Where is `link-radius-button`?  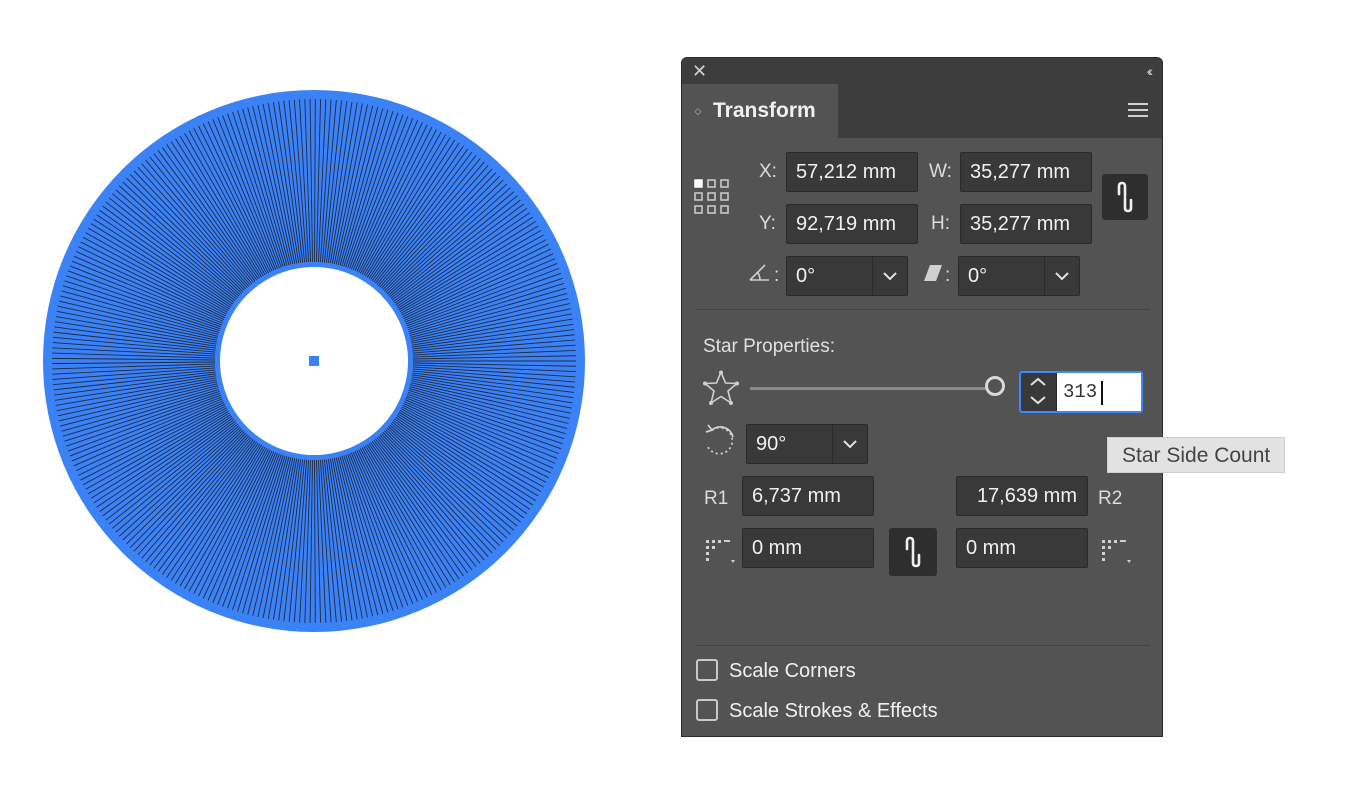
link-radius-button is located at coordinates (913, 552).